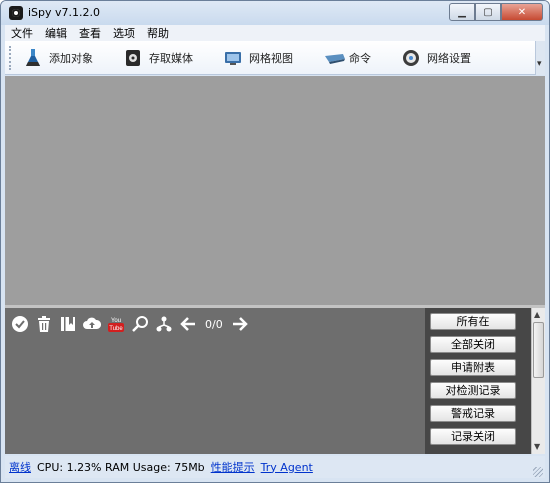  I want to click on ispy-logo-icon, so click(16, 13).